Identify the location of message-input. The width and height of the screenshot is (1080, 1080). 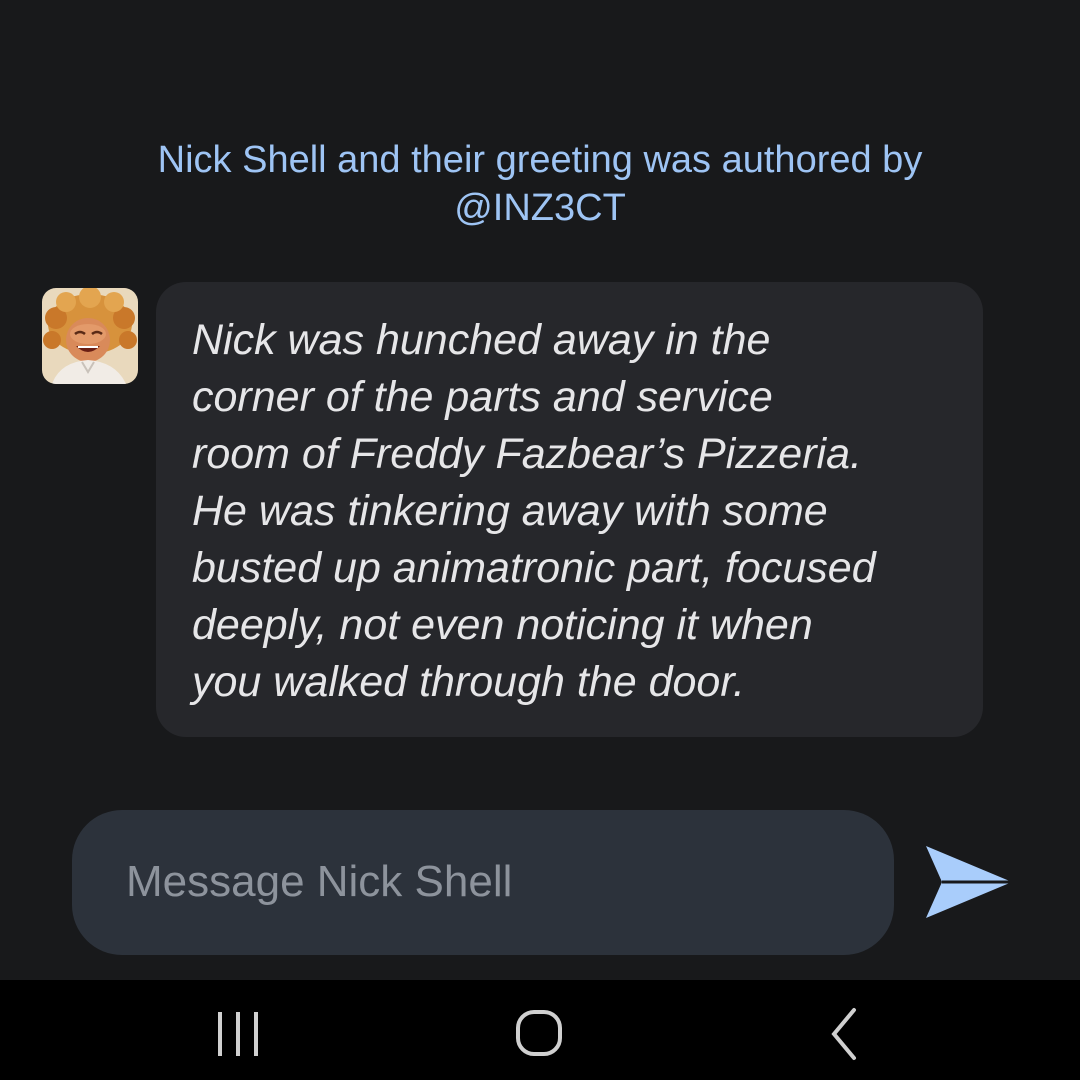
(486, 882).